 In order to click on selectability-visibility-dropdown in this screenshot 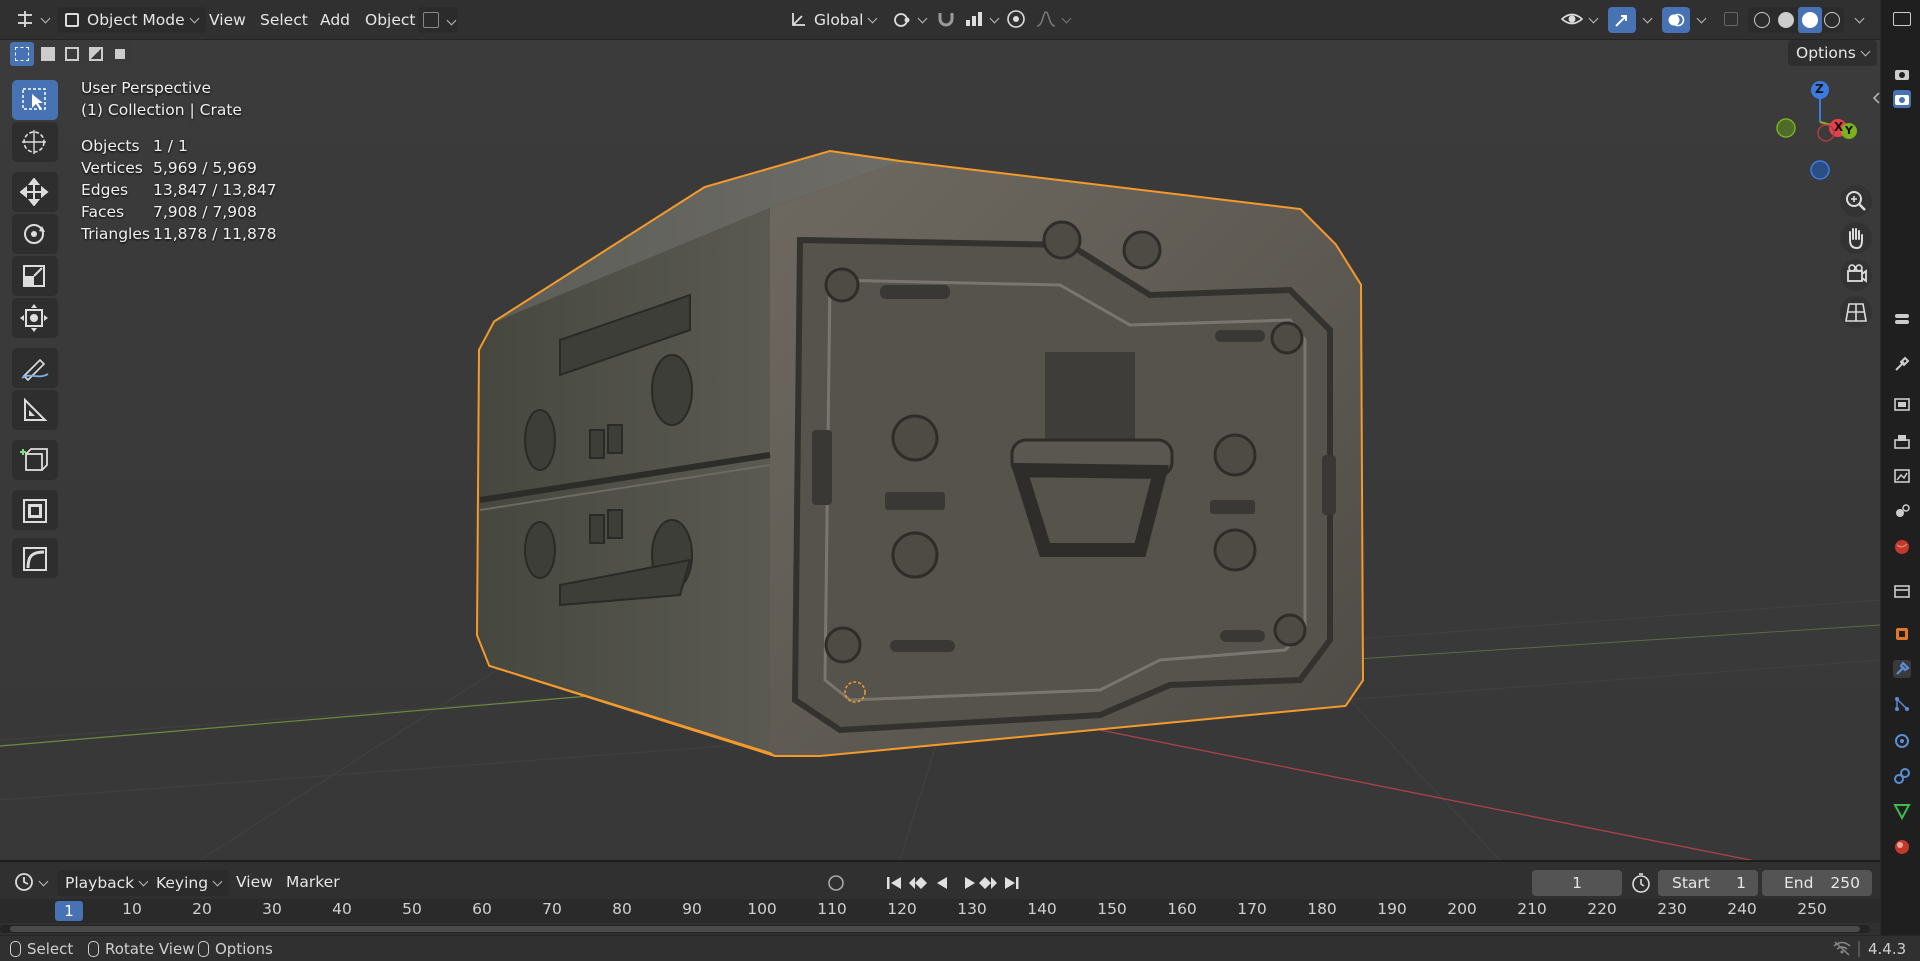, I will do `click(1579, 20)`.